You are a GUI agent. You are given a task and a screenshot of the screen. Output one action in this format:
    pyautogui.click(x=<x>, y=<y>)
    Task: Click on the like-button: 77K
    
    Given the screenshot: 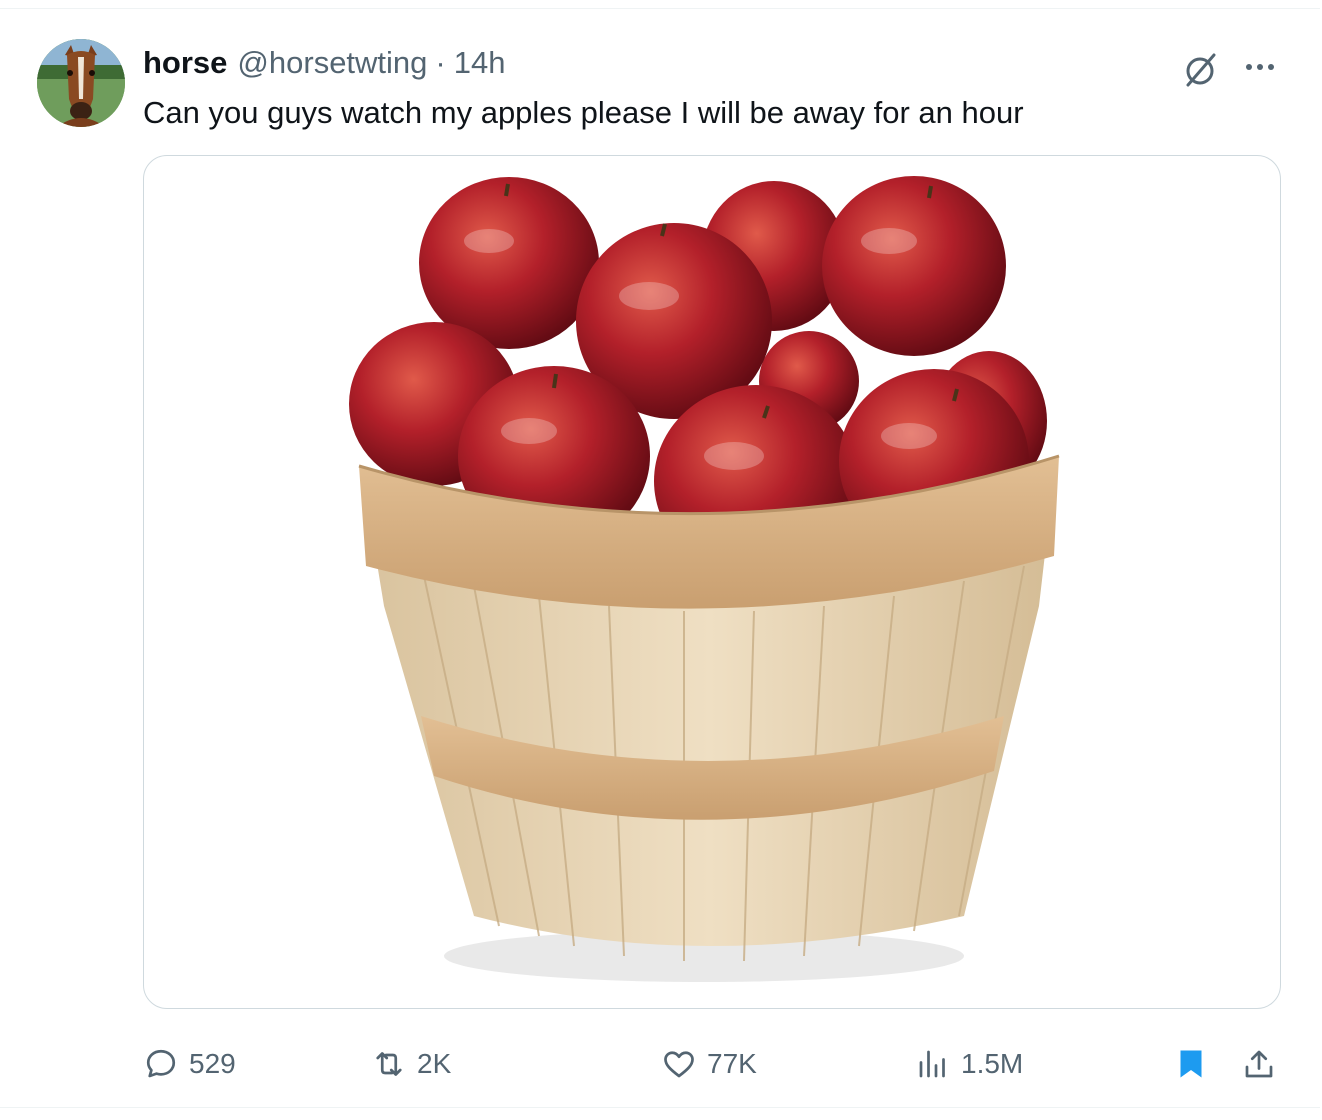 What is the action you would take?
    pyautogui.click(x=709, y=1064)
    